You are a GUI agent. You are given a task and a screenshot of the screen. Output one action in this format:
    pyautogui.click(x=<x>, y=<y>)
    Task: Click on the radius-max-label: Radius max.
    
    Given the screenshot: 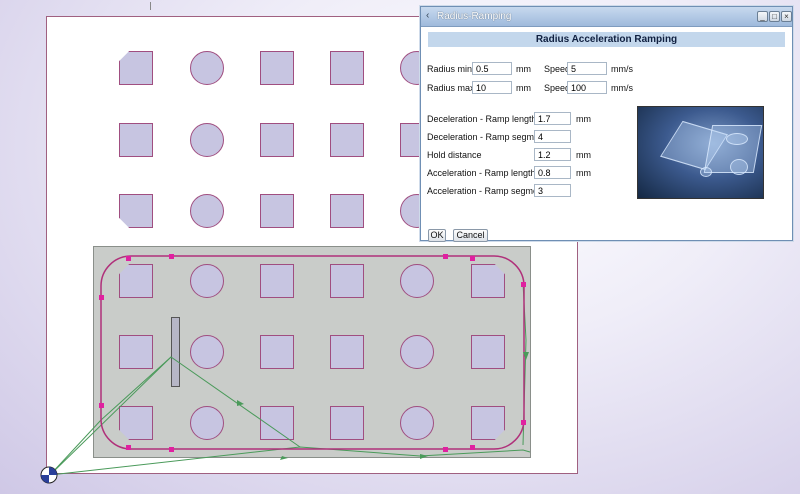 What is the action you would take?
    pyautogui.click(x=452, y=88)
    